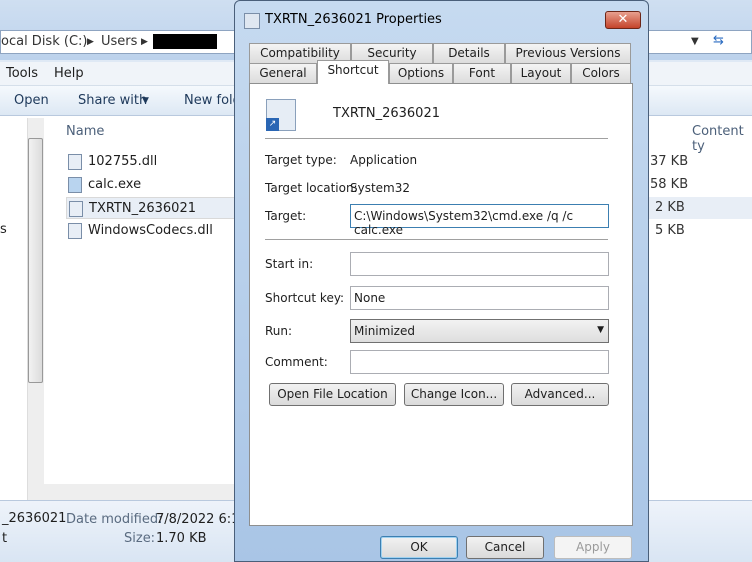  I want to click on calculator-icon, so click(75, 185).